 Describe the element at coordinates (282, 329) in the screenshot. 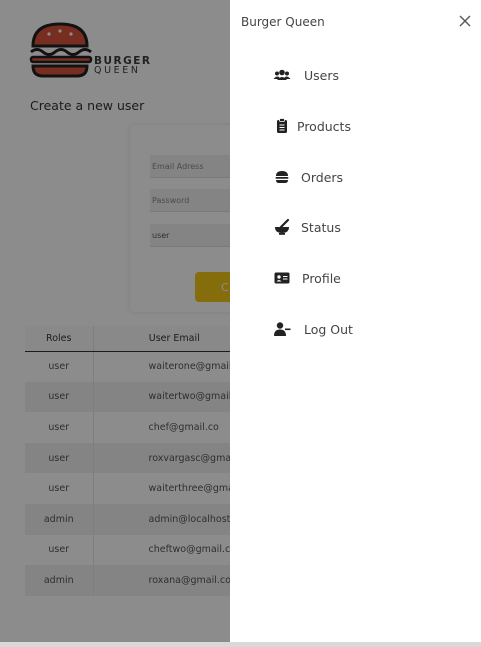

I see `user-minus-icon` at that location.